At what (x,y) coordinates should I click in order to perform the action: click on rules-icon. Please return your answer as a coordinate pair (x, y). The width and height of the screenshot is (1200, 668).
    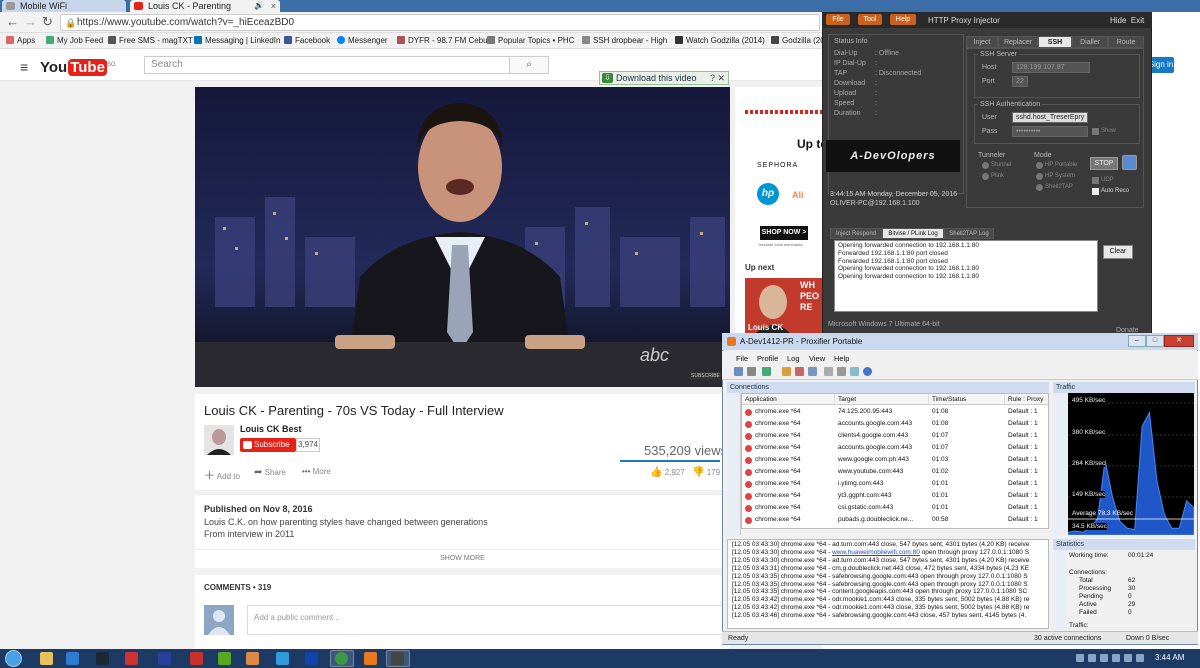
    Looking at the image, I should click on (799, 371).